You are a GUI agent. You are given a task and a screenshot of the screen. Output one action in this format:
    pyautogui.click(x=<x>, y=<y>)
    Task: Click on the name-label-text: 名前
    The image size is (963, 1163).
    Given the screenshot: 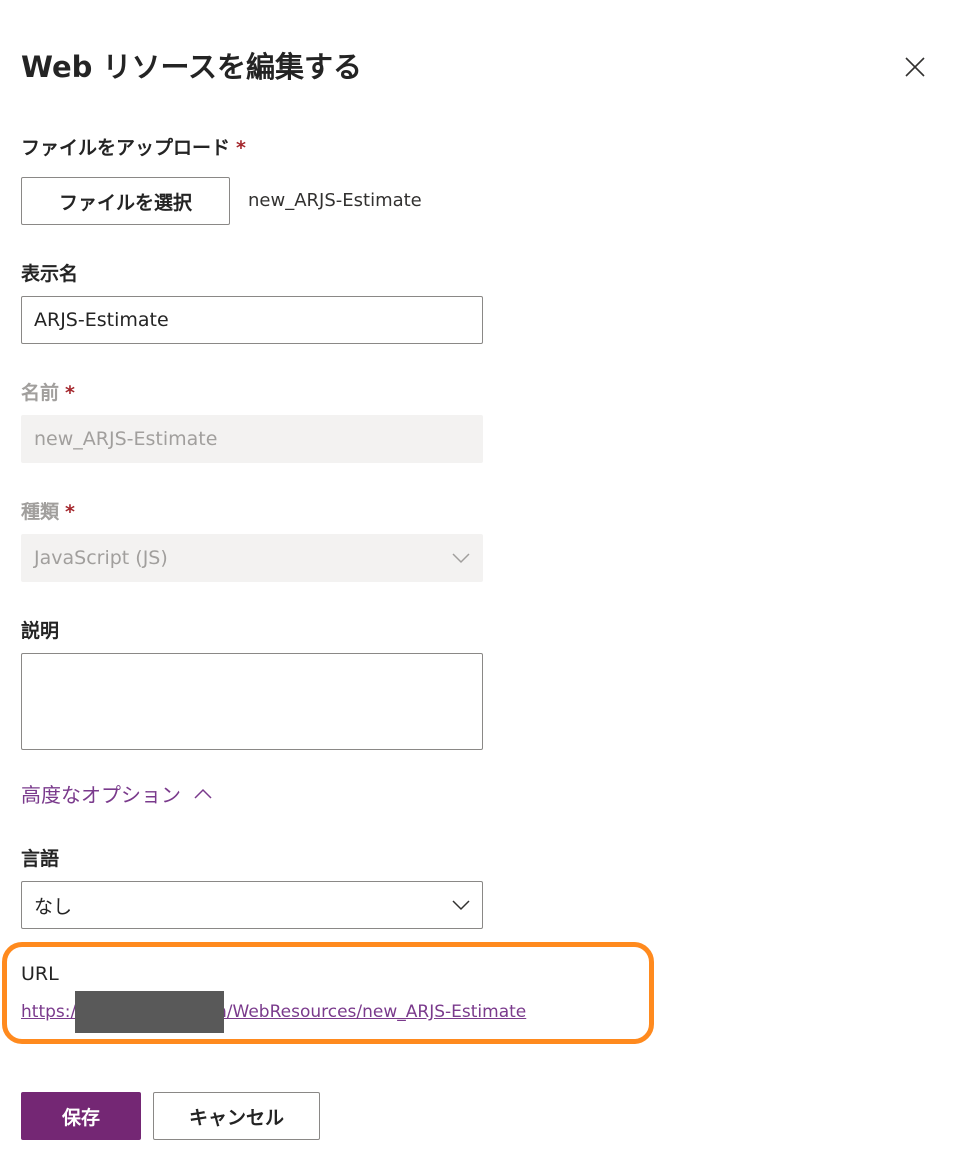 What is the action you would take?
    pyautogui.click(x=40, y=393)
    